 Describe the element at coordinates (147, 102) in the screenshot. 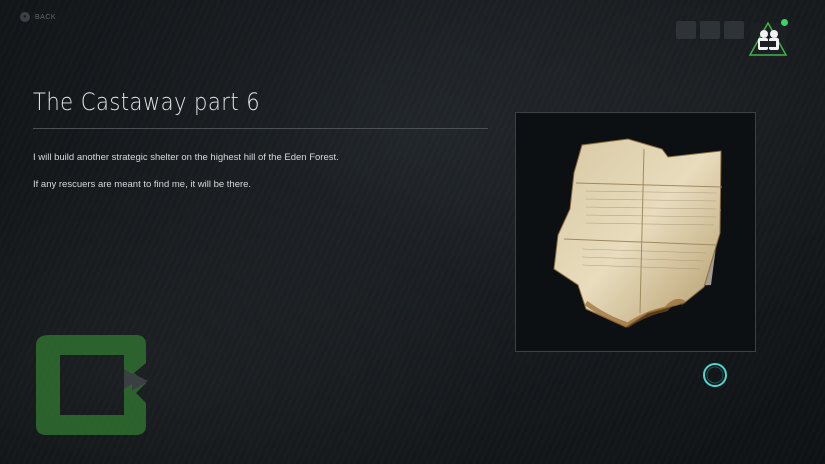

I see `document-title: The Castaway part 6` at that location.